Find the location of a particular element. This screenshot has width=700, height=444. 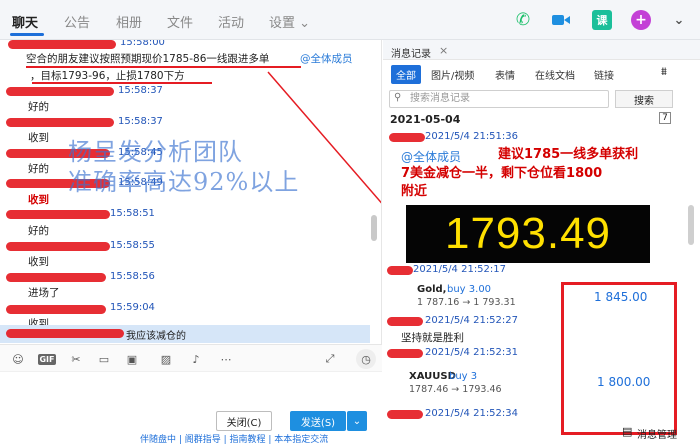

message-timestamp: 2021/5/4 21:52:31 is located at coordinates (472, 352).